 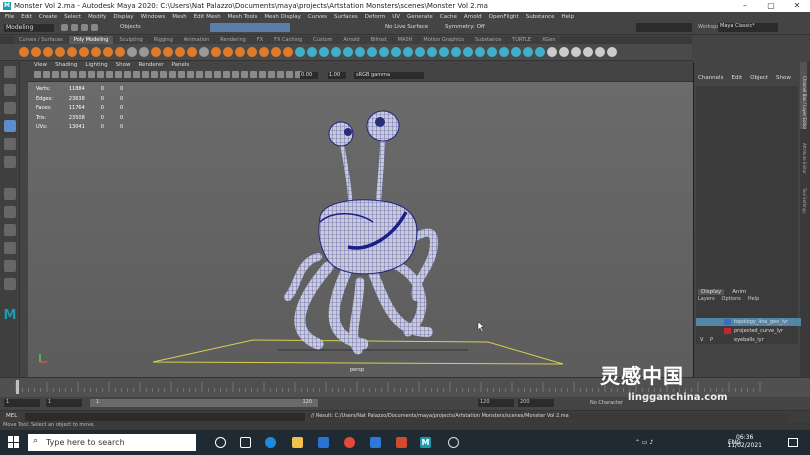 I want to click on shelf-tab-turtle: TURTLE, so click(x=521, y=40).